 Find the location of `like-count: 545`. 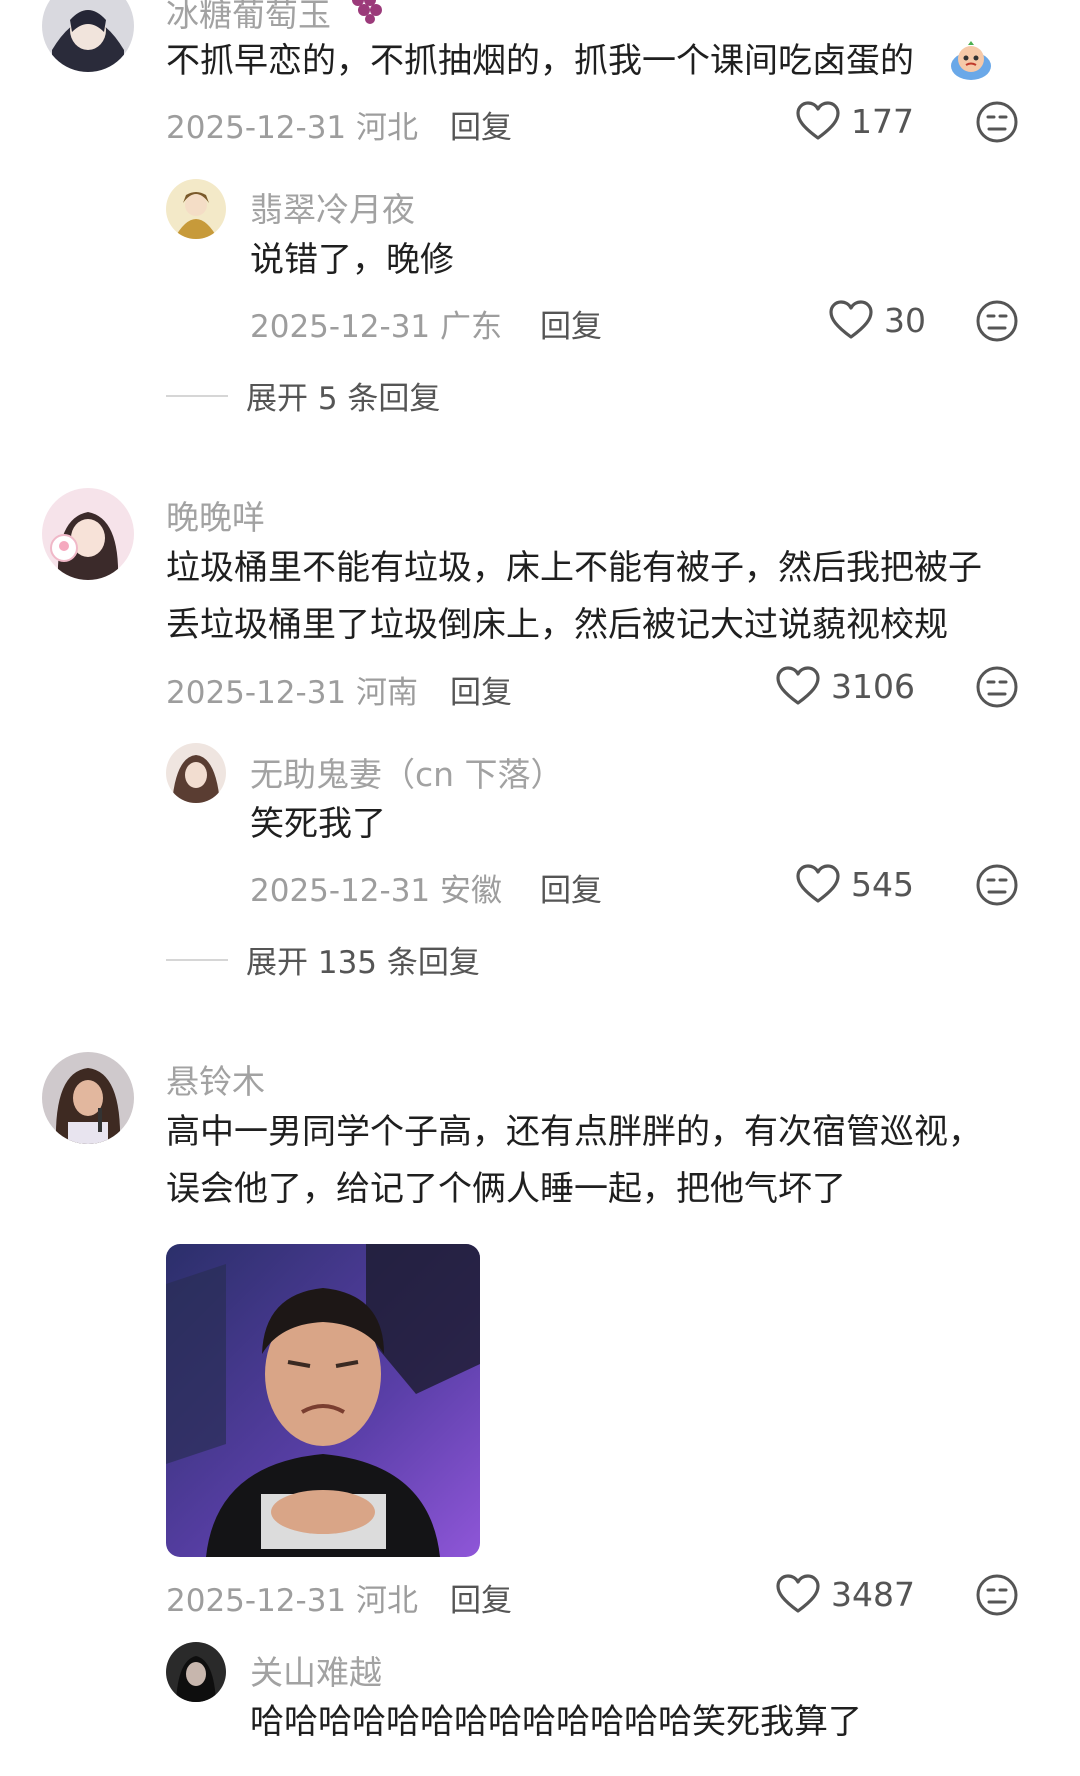

like-count: 545 is located at coordinates (882, 884).